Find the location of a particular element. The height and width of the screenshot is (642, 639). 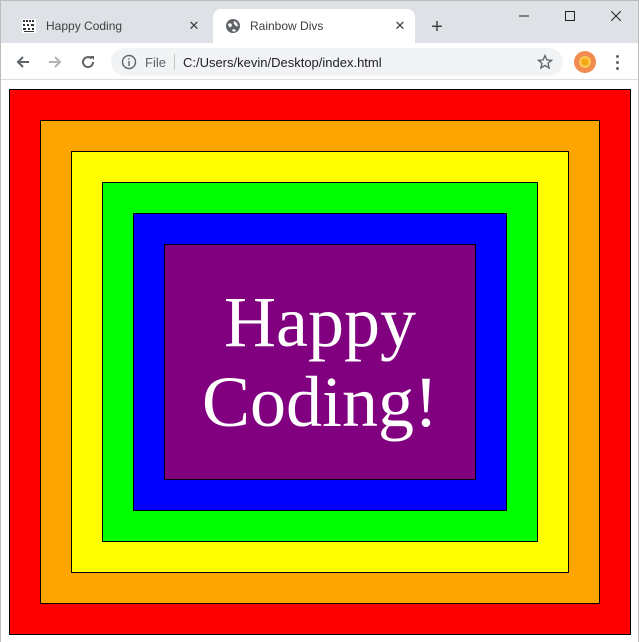

maximize-icon is located at coordinates (570, 16).